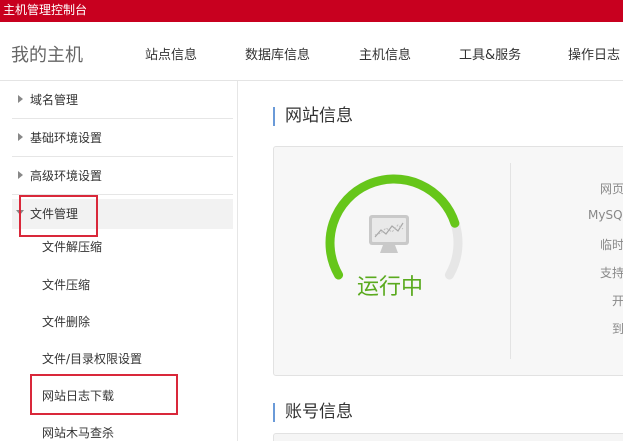 Image resolution: width=623 pixels, height=441 pixels. I want to click on info-label-support: 支持, so click(611, 273).